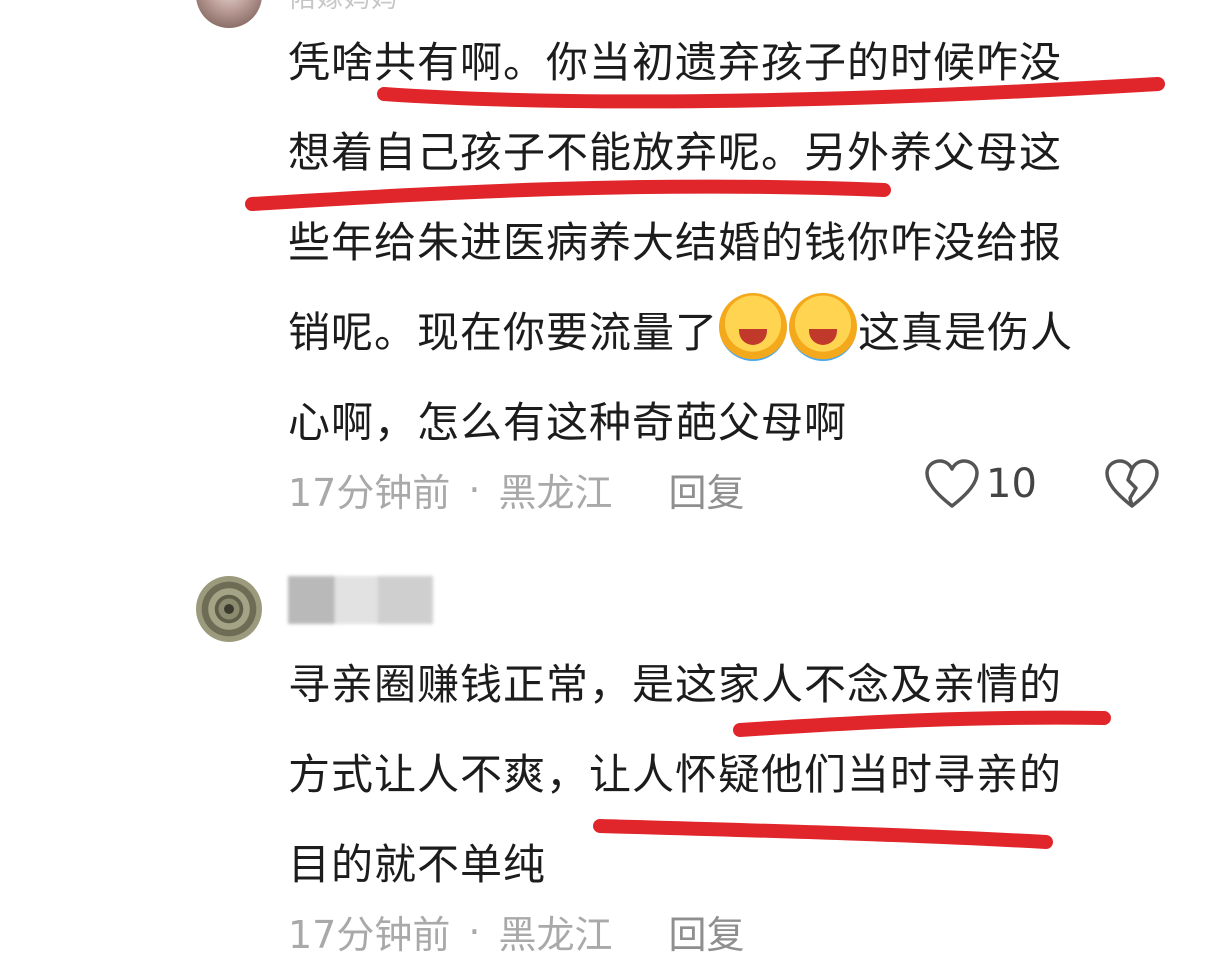 This screenshot has width=1220, height=974. Describe the element at coordinates (966, 332) in the screenshot. I see `comment-line-text: 这真是伤人` at that location.